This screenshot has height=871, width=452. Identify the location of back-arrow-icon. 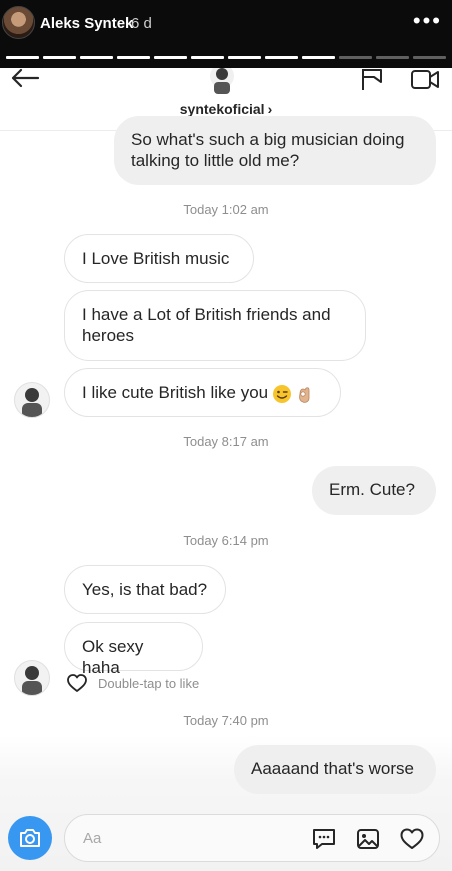
(25, 78).